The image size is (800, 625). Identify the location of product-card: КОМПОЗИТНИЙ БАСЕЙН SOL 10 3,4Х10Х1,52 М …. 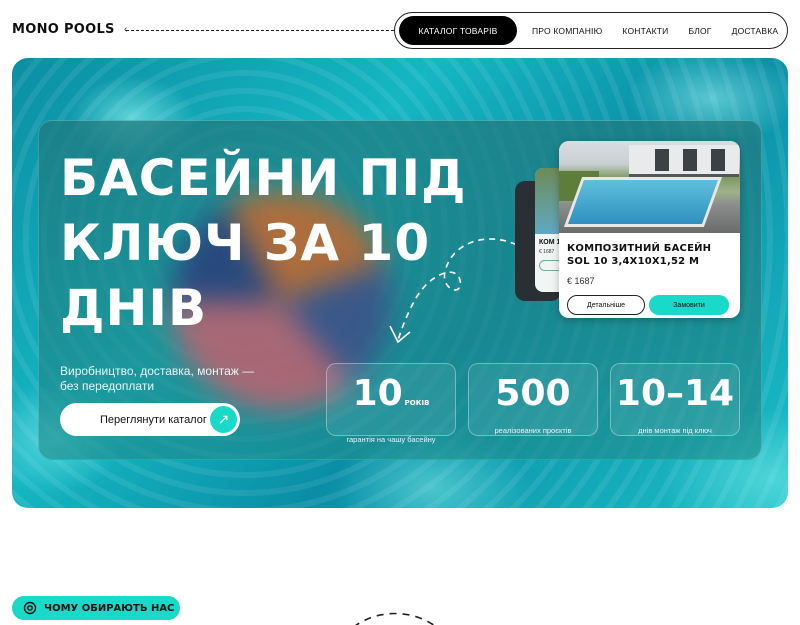
(649, 229).